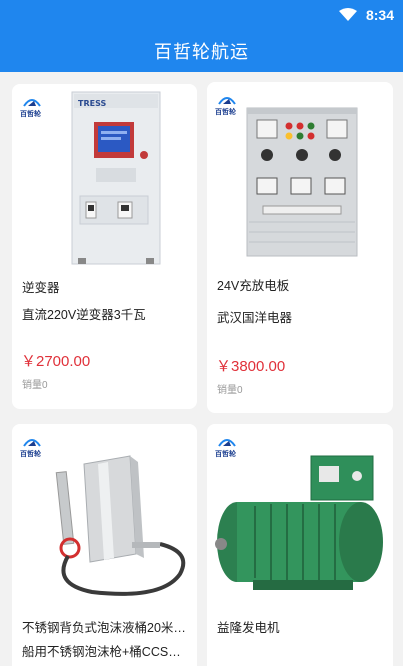 The image size is (403, 666). I want to click on product-title: 逆变器, so click(41, 288).